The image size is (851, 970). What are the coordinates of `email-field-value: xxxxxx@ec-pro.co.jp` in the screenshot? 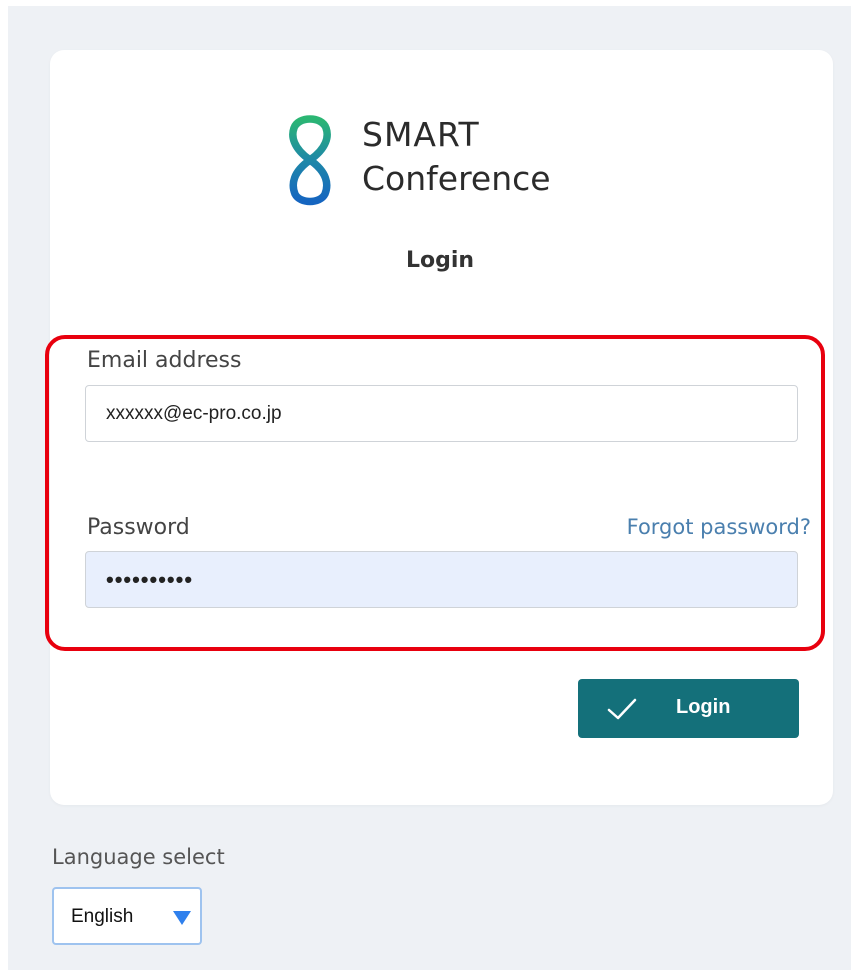 It's located at (194, 413).